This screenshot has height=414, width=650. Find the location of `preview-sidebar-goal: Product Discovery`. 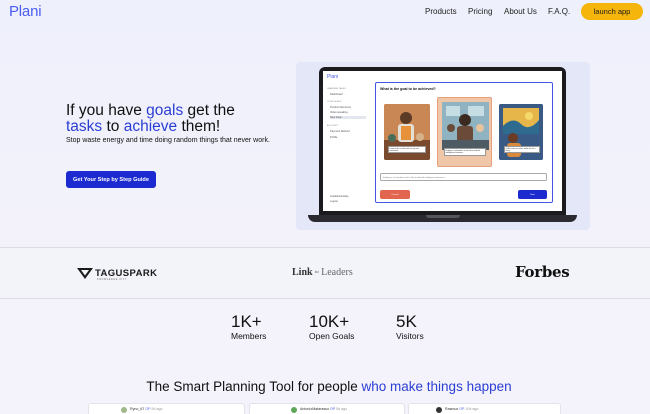

preview-sidebar-goal: Product Discovery is located at coordinates (341, 107).